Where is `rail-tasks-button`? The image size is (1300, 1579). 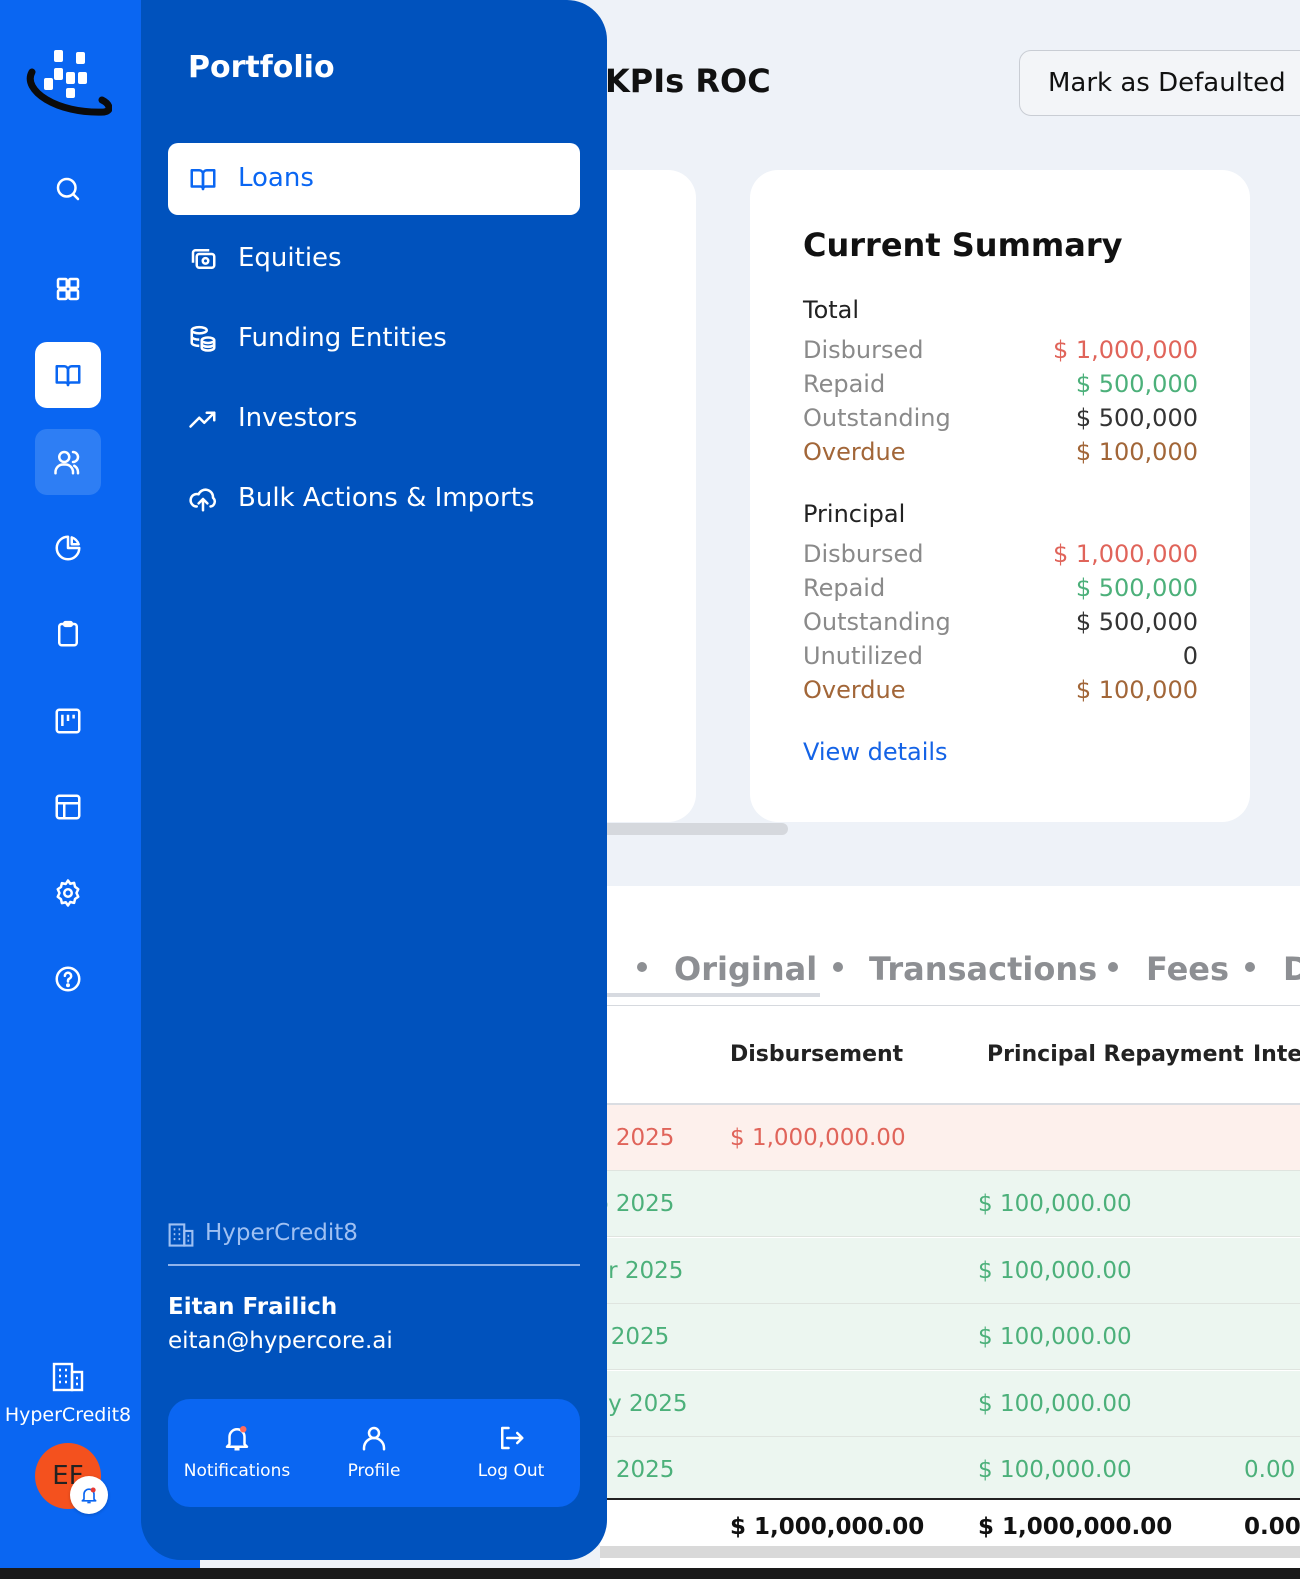
rail-tasks-button is located at coordinates (68, 634).